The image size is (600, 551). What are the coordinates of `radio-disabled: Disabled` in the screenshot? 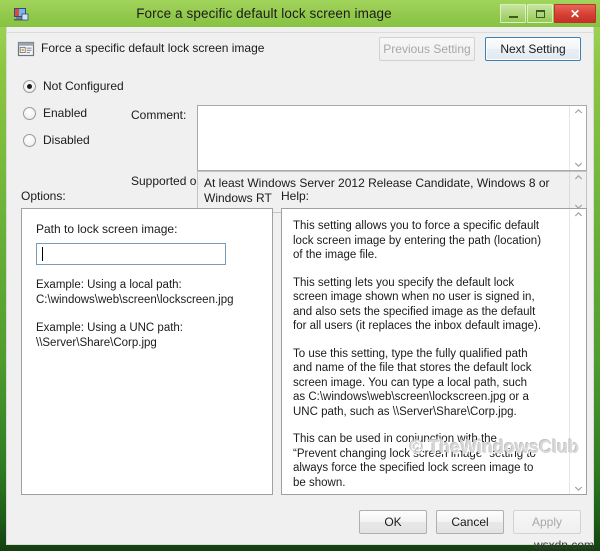 It's located at (56, 140).